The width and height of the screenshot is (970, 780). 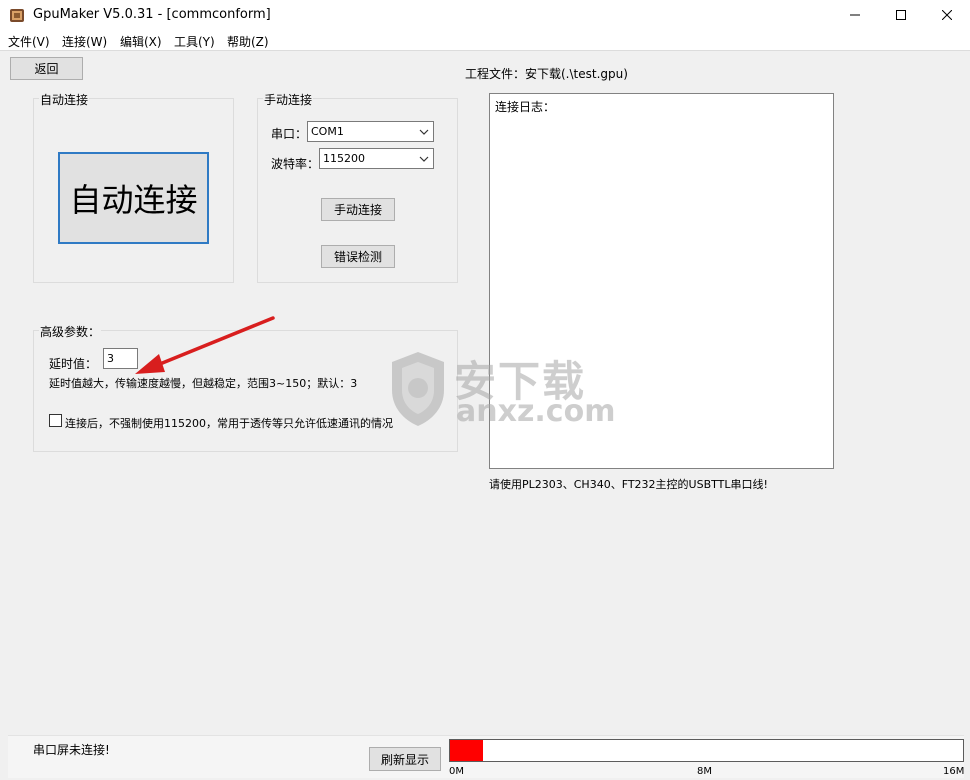 I want to click on maximize-button, so click(x=901, y=15).